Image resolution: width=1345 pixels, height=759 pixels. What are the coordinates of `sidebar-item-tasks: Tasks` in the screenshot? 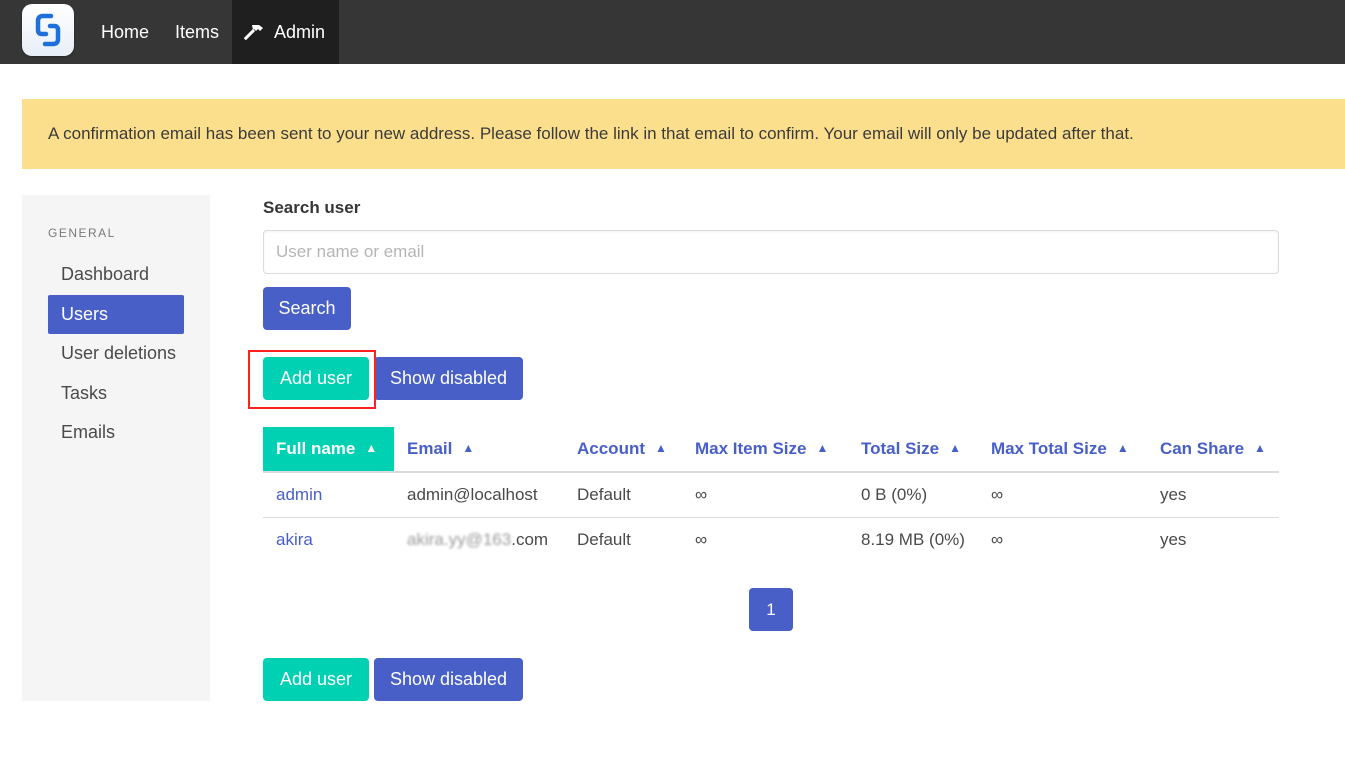 It's located at (116, 393).